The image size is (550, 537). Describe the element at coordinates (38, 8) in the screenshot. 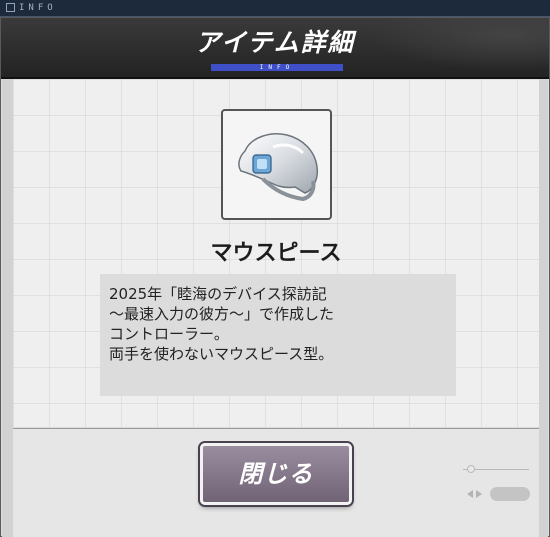

I see `top-strip-label: INFO` at that location.